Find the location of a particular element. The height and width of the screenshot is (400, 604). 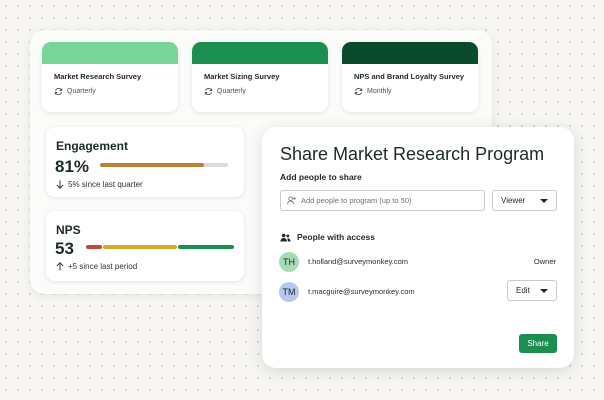

people-with-access-heading: People with access is located at coordinates (327, 237).